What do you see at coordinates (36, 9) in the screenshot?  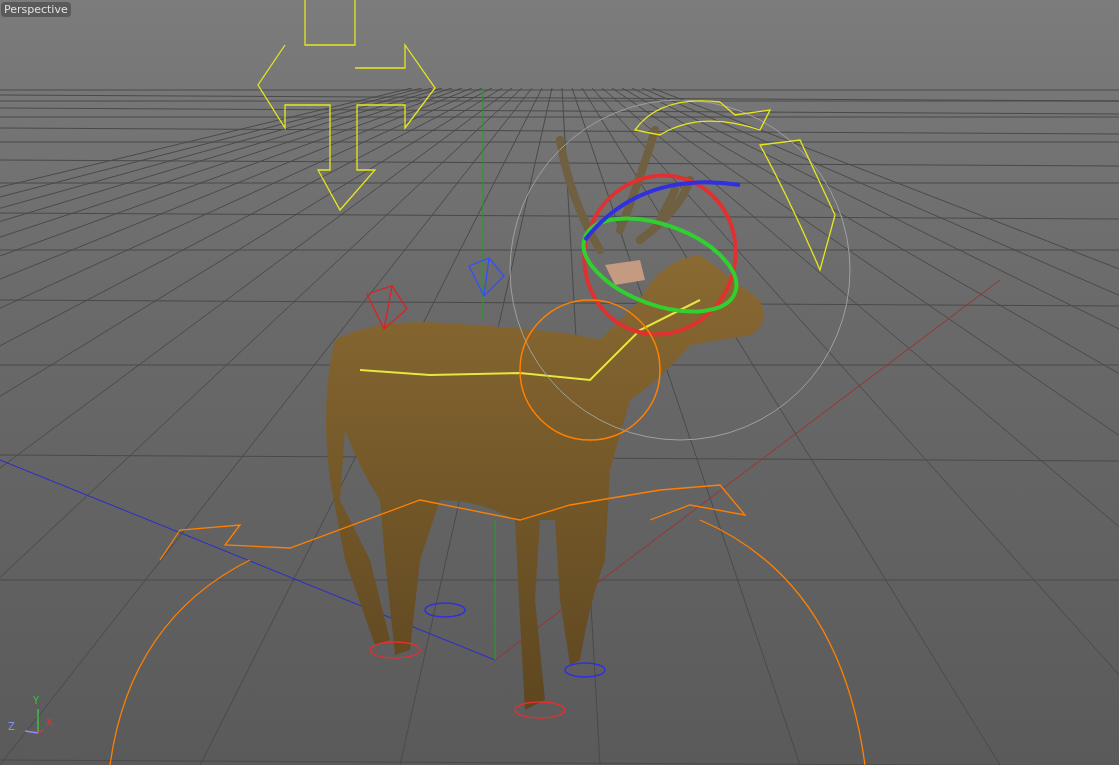 I see `viewport-label: Perspective` at bounding box center [36, 9].